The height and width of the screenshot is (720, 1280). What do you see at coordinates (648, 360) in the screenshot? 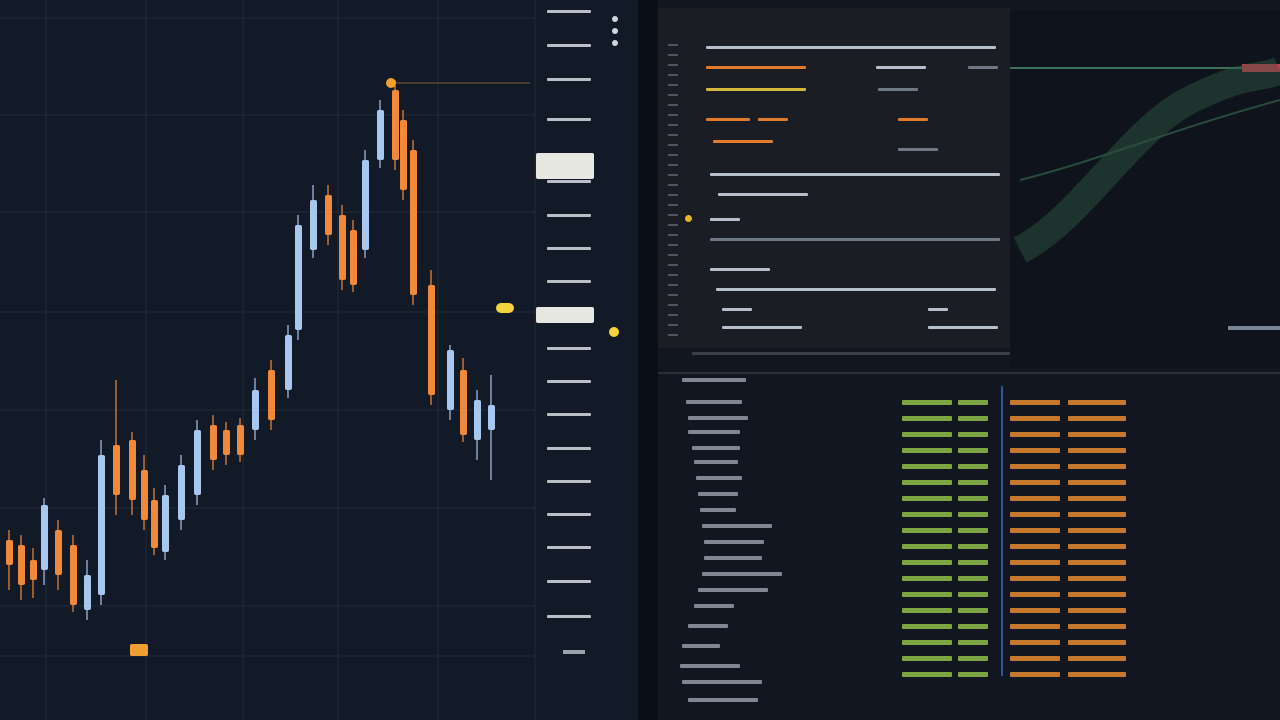
I see `pane-divider` at bounding box center [648, 360].